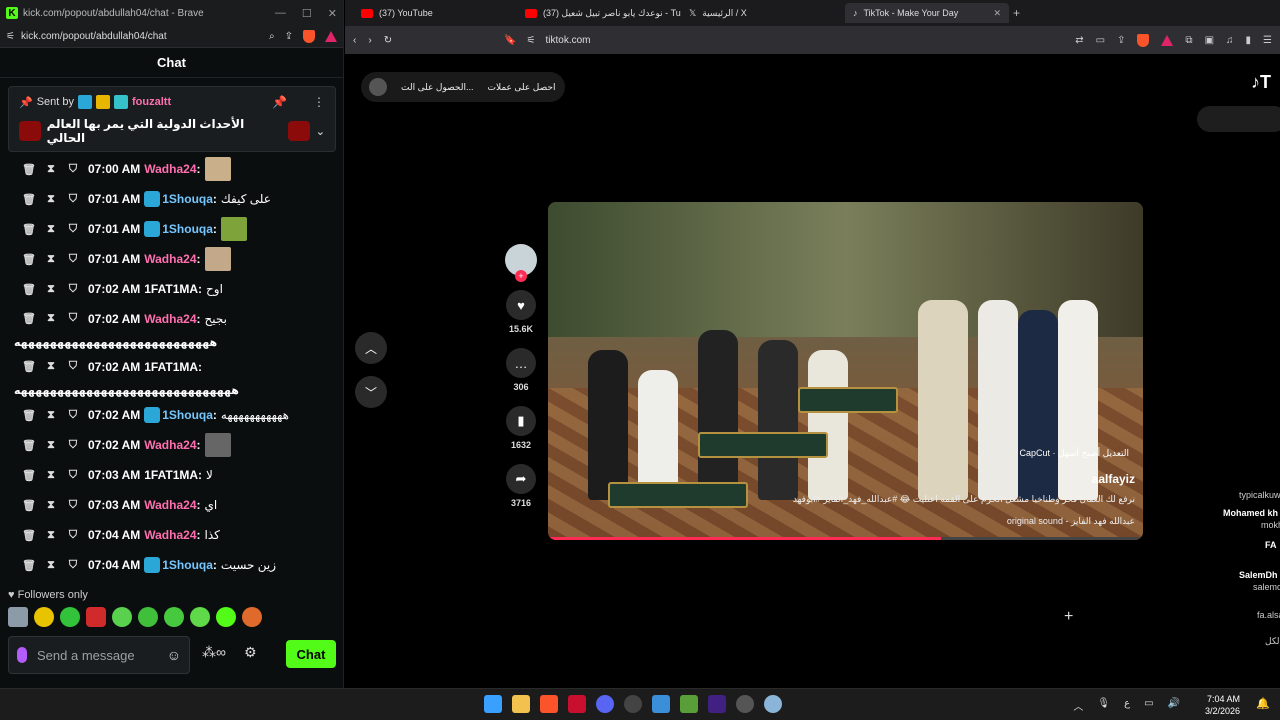 This screenshot has height=720, width=1280. I want to click on chat-message: 🗑 ⧗ ⛉ 07:03 AM 1FAT1MA: لا, so click(172, 475).